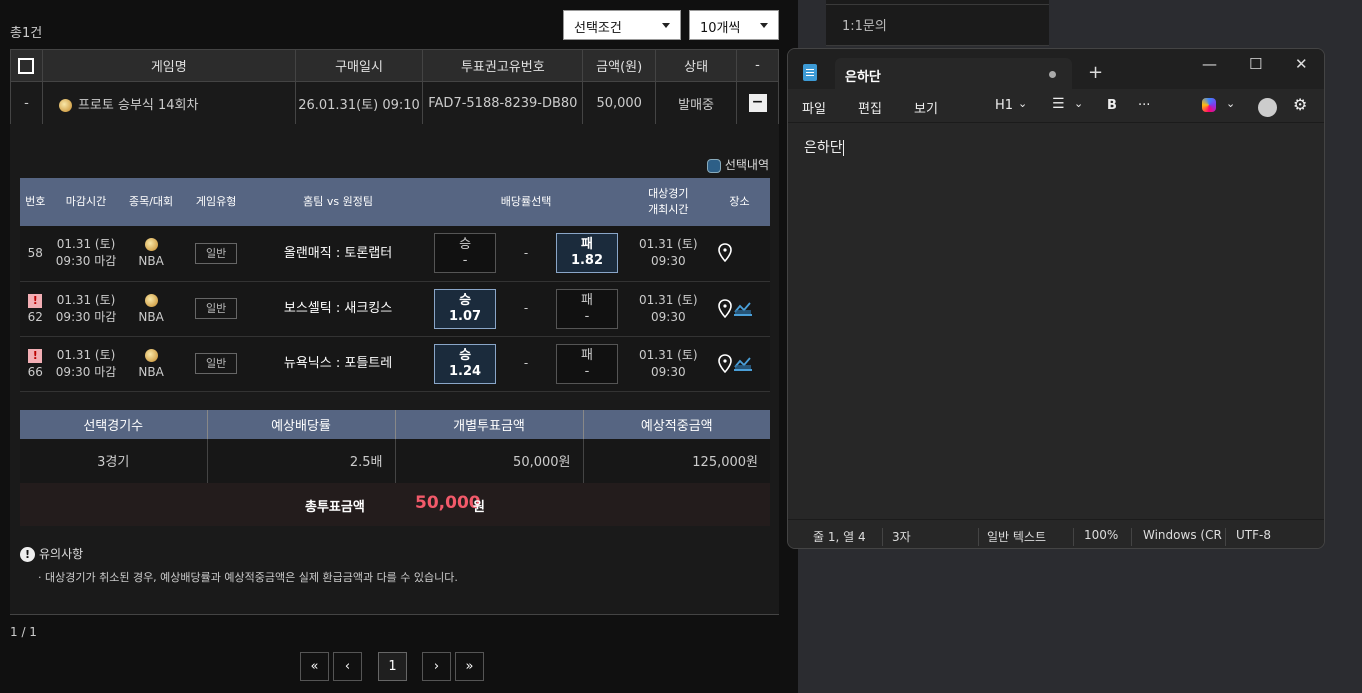  What do you see at coordinates (1301, 64) in the screenshot?
I see `close-button: ✕` at bounding box center [1301, 64].